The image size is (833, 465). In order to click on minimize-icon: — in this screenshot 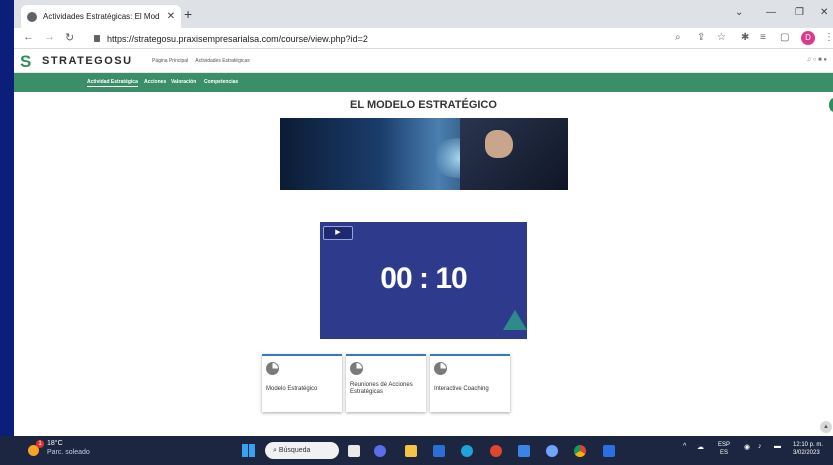, I will do `click(771, 12)`.